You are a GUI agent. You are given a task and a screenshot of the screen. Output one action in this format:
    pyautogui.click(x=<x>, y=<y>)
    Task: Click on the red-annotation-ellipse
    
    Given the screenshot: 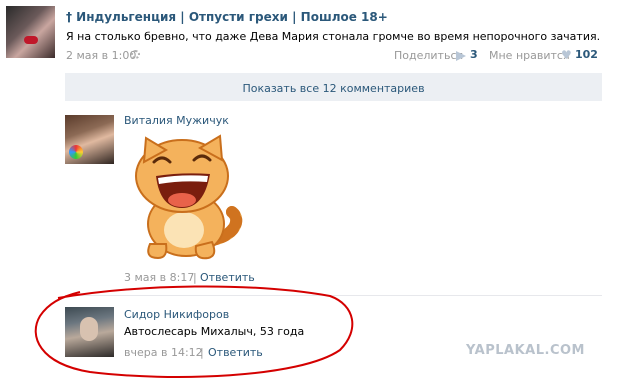 What is the action you would take?
    pyautogui.click(x=194, y=331)
    